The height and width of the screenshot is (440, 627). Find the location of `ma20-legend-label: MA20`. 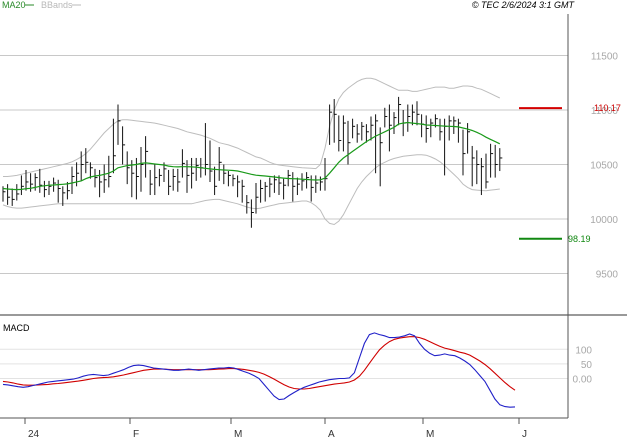

ma20-legend-label: MA20 is located at coordinates (14, 5).